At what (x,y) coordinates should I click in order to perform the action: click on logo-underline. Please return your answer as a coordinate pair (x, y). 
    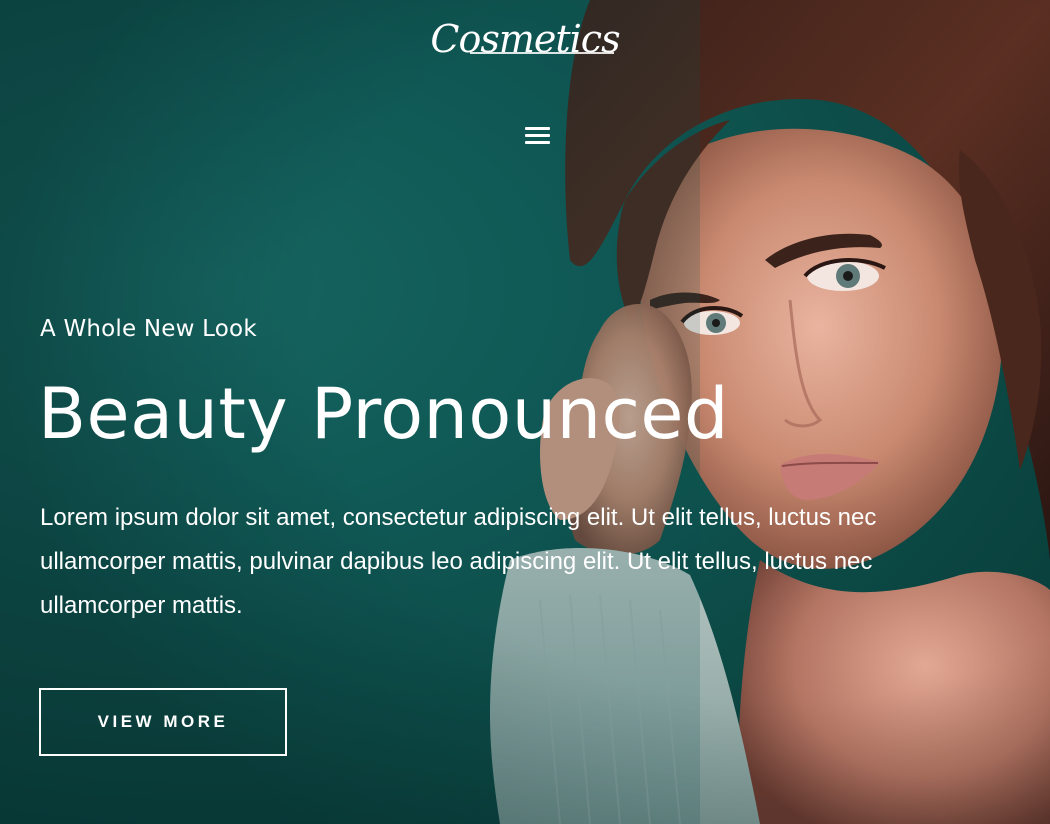
    Looking at the image, I should click on (542, 53).